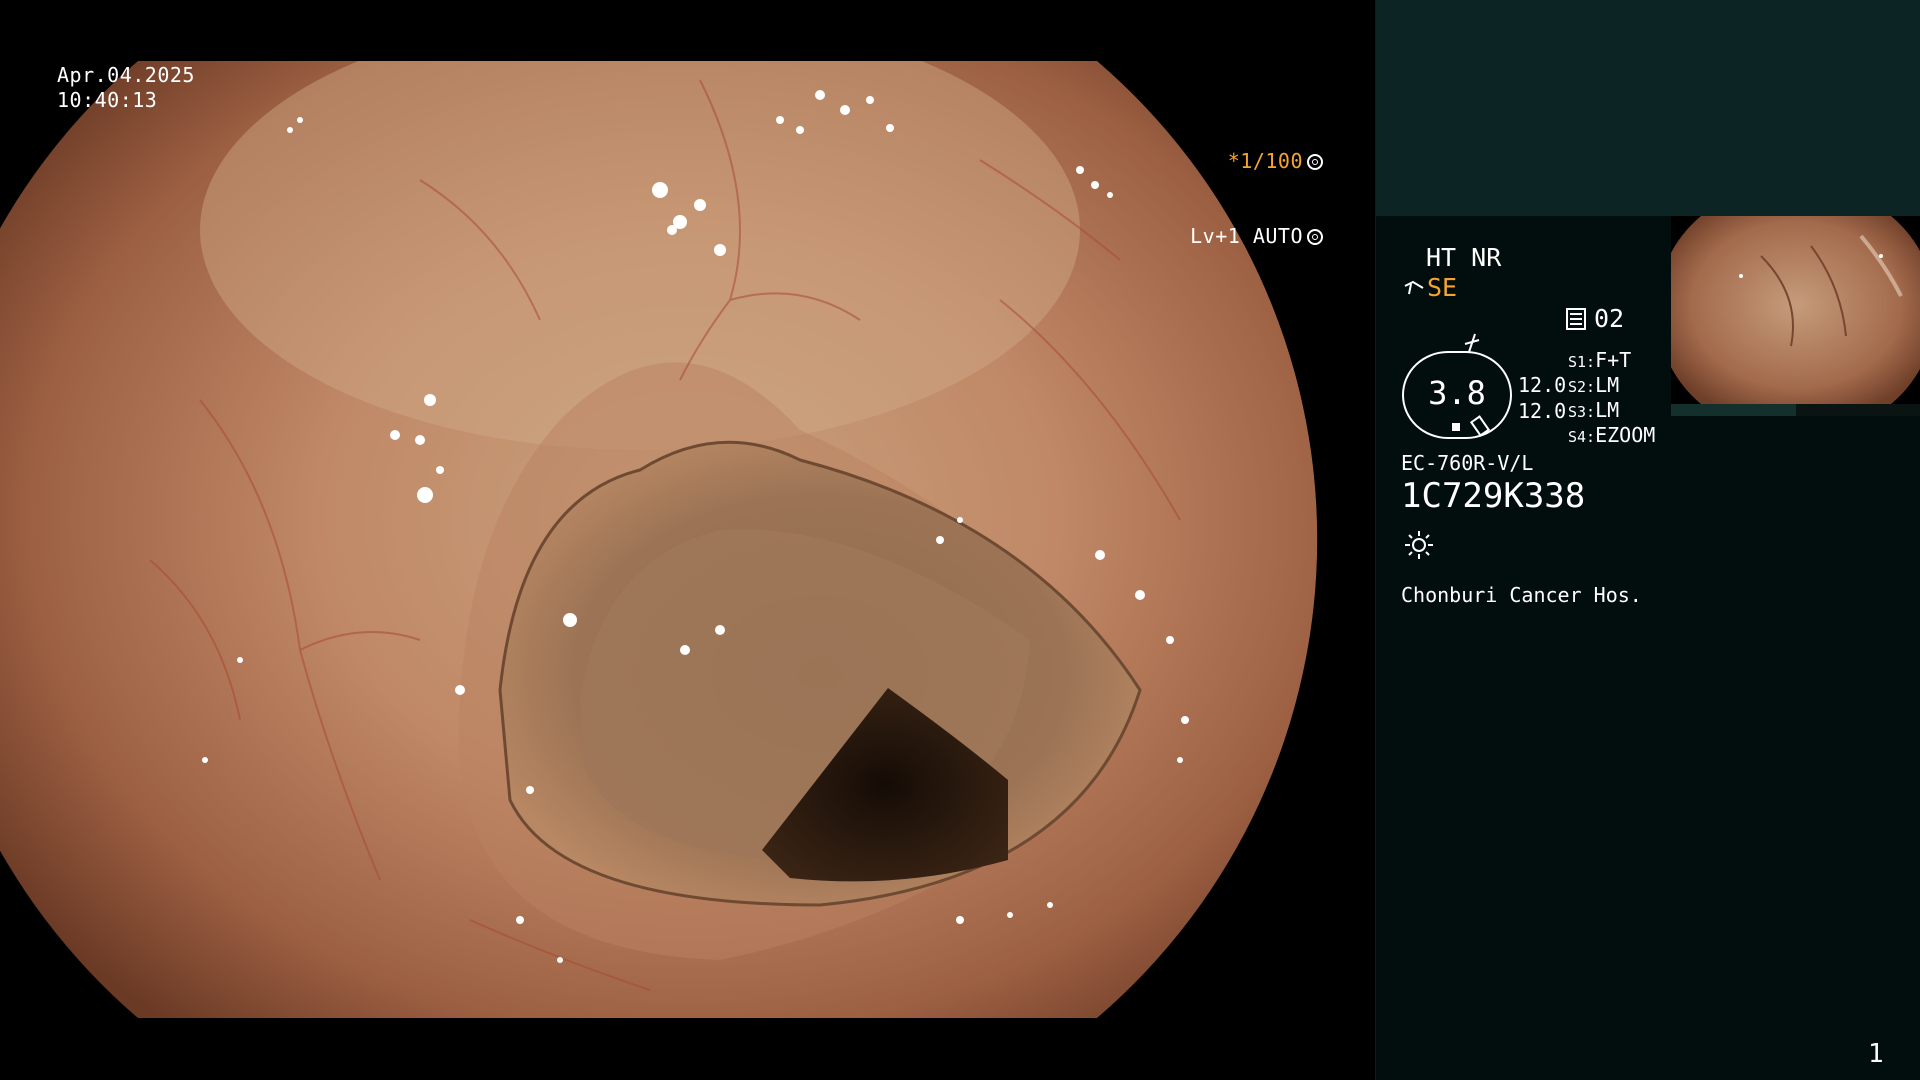 The width and height of the screenshot is (1920, 1080). I want to click on ht-nr-label: HT NR, so click(1464, 257).